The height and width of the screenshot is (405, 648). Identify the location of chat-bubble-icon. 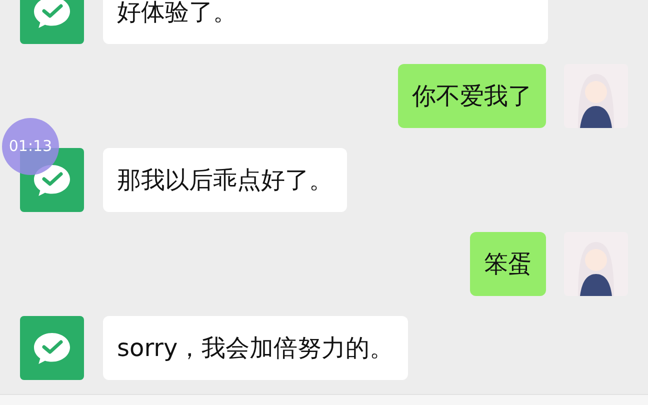
(52, 348).